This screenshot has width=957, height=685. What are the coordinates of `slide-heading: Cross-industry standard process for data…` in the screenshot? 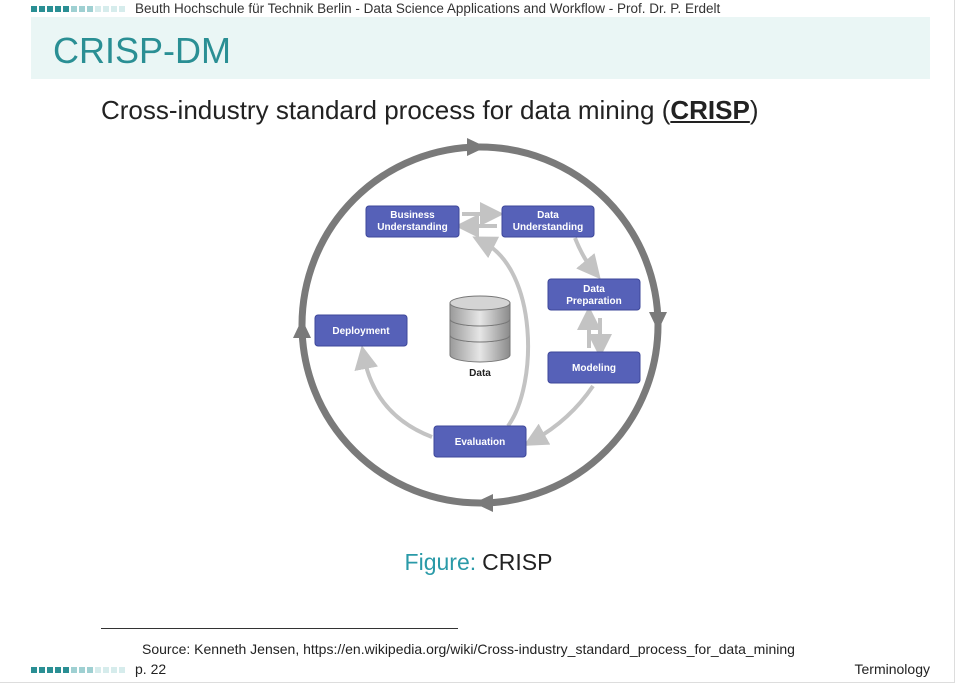 It's located at (430, 110).